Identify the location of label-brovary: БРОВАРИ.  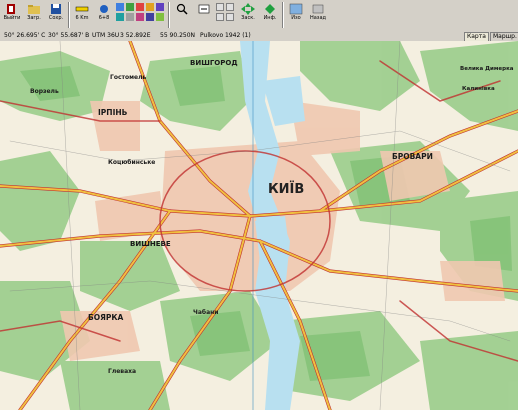
(412, 156).